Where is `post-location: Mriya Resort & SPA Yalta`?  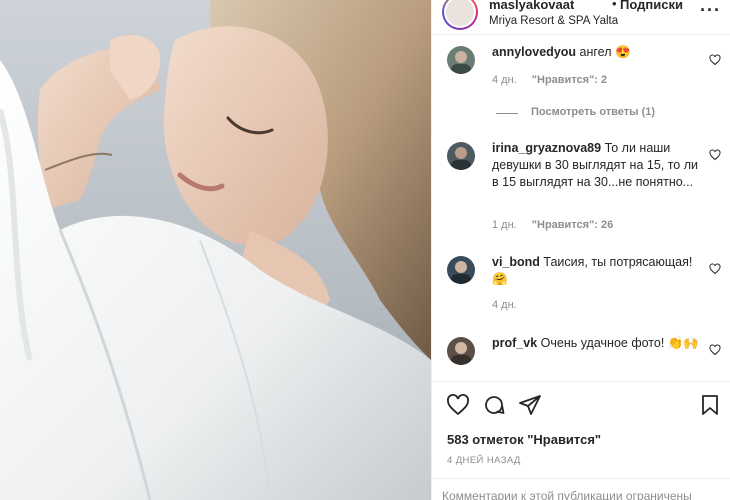 post-location: Mriya Resort & SPA Yalta is located at coordinates (553, 21).